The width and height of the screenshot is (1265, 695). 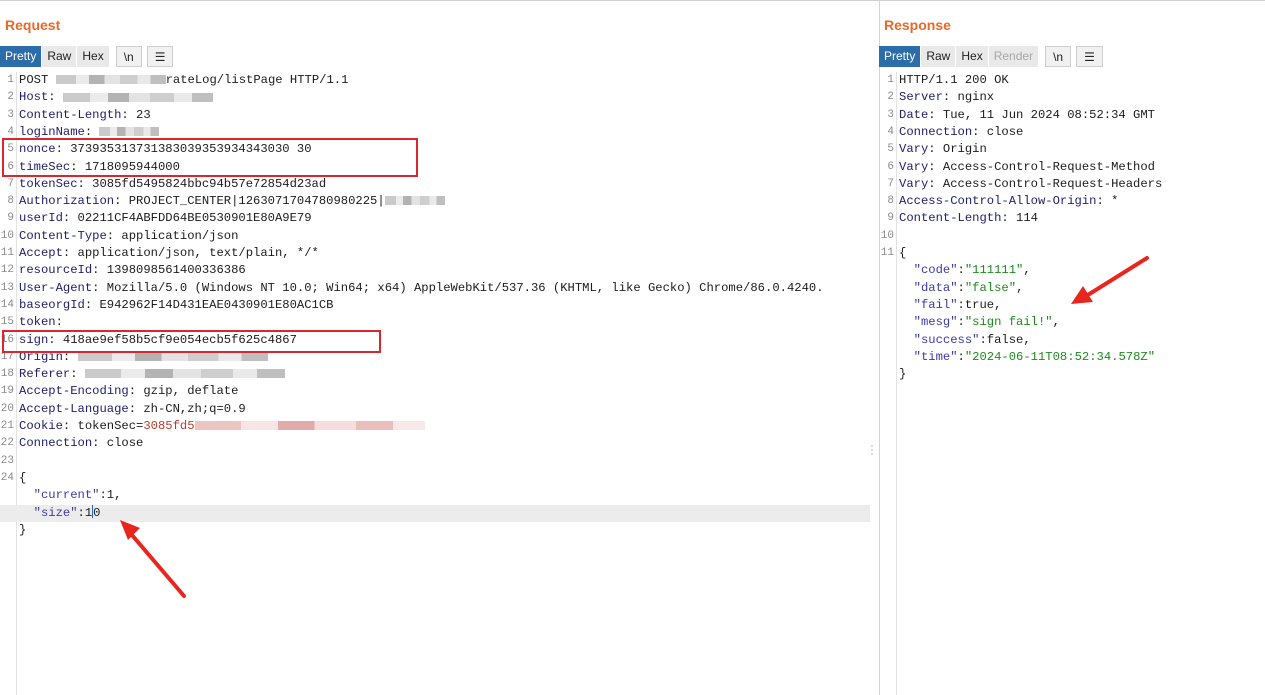 What do you see at coordinates (890, 149) in the screenshot?
I see `response-line-number: 5` at bounding box center [890, 149].